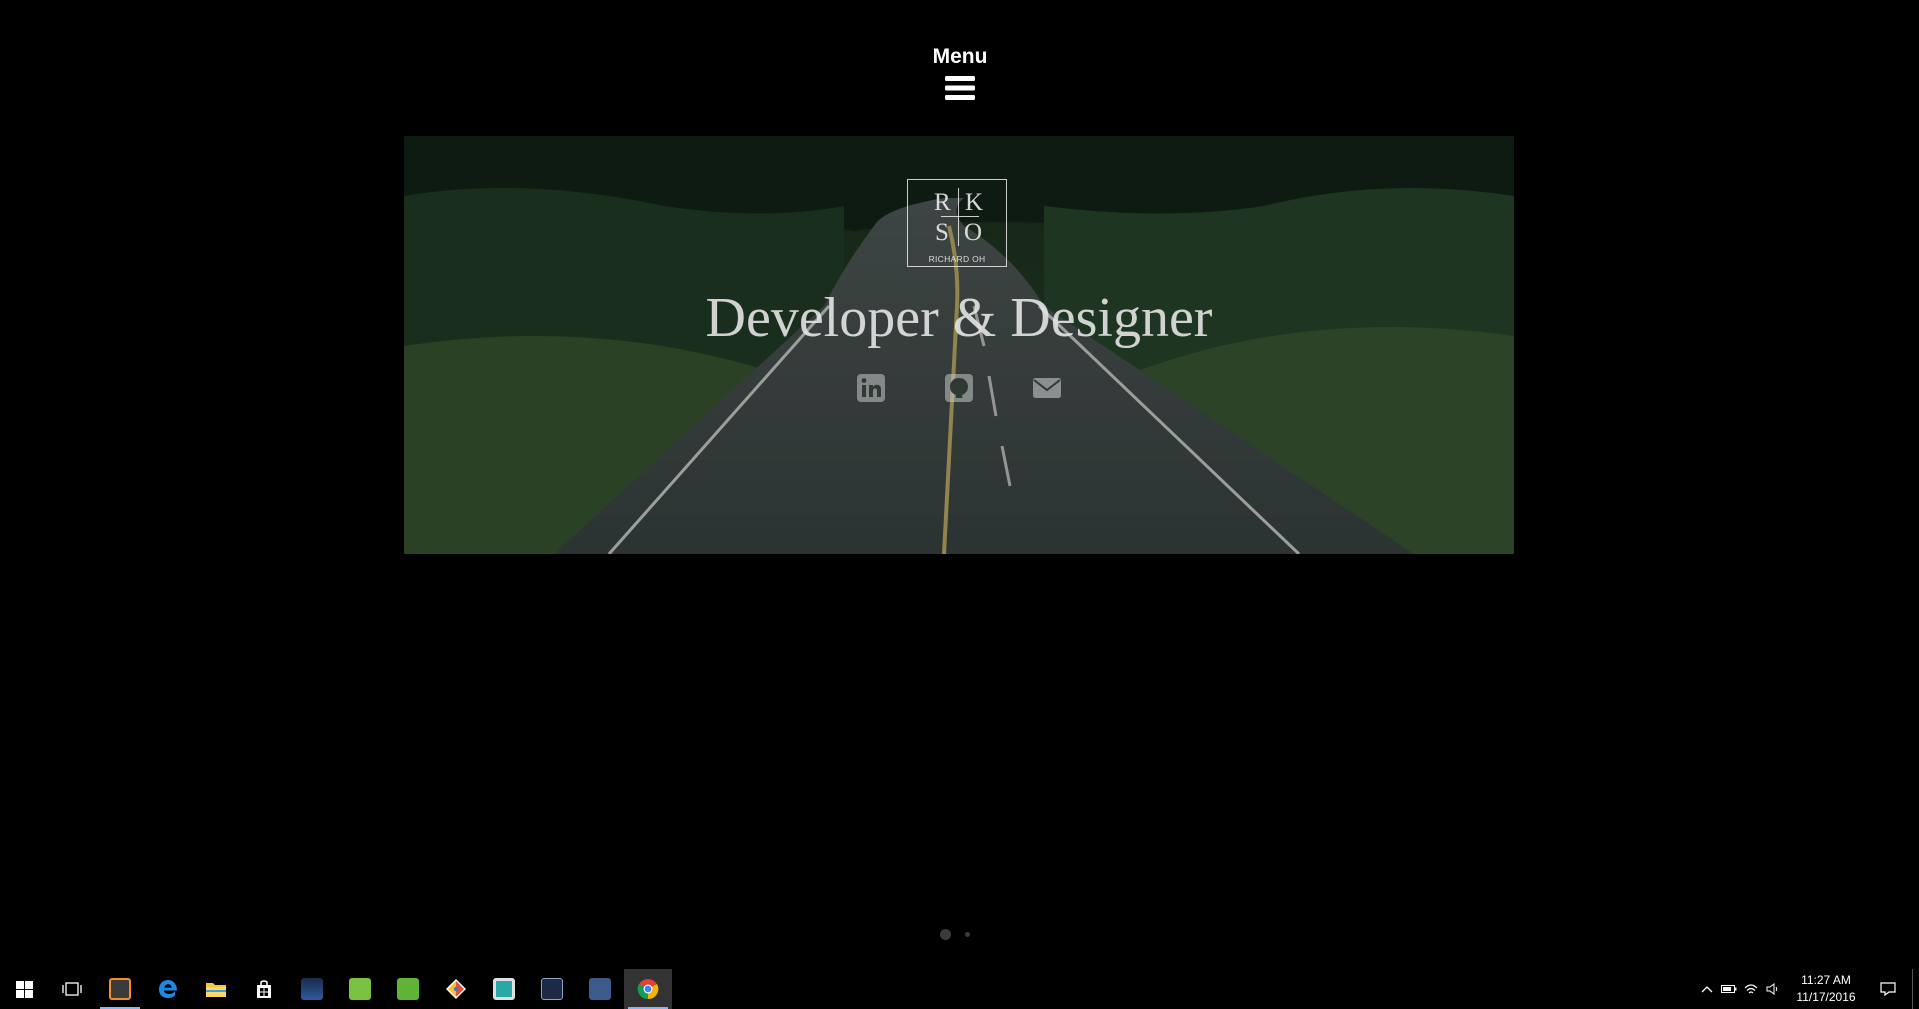 This screenshot has width=1919, height=1009. Describe the element at coordinates (960, 88) in the screenshot. I see `hamburger-icon` at that location.